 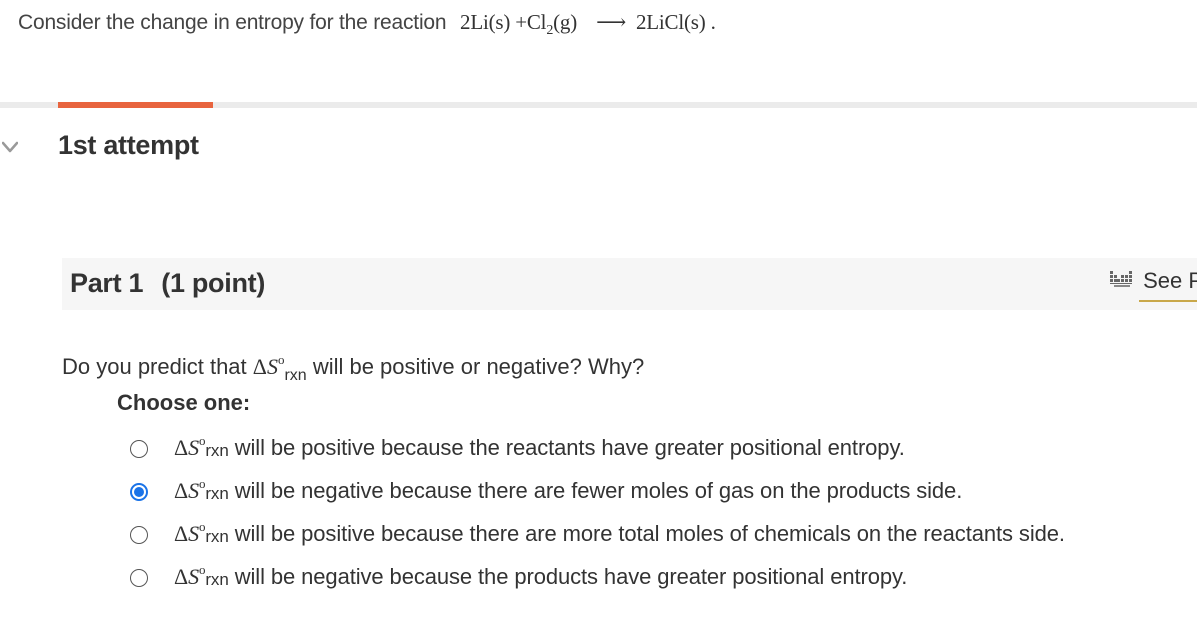 What do you see at coordinates (478, 366) in the screenshot?
I see `prompt-after: will be positive or negative? Why?` at bounding box center [478, 366].